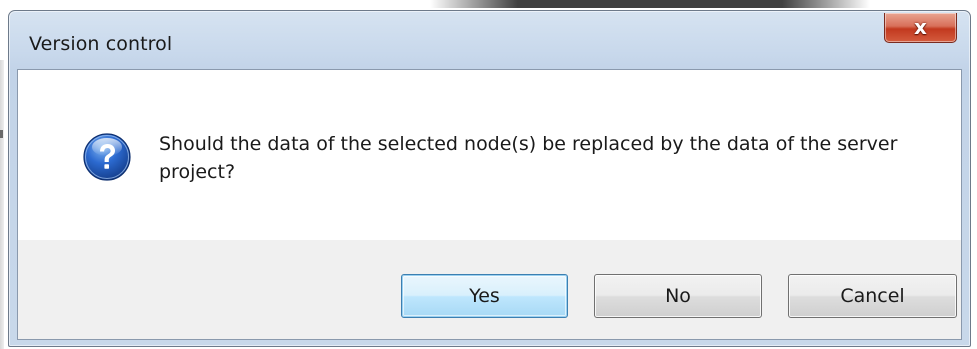 Image resolution: width=977 pixels, height=349 pixels. I want to click on background-panel-edge, so click(2, 204).